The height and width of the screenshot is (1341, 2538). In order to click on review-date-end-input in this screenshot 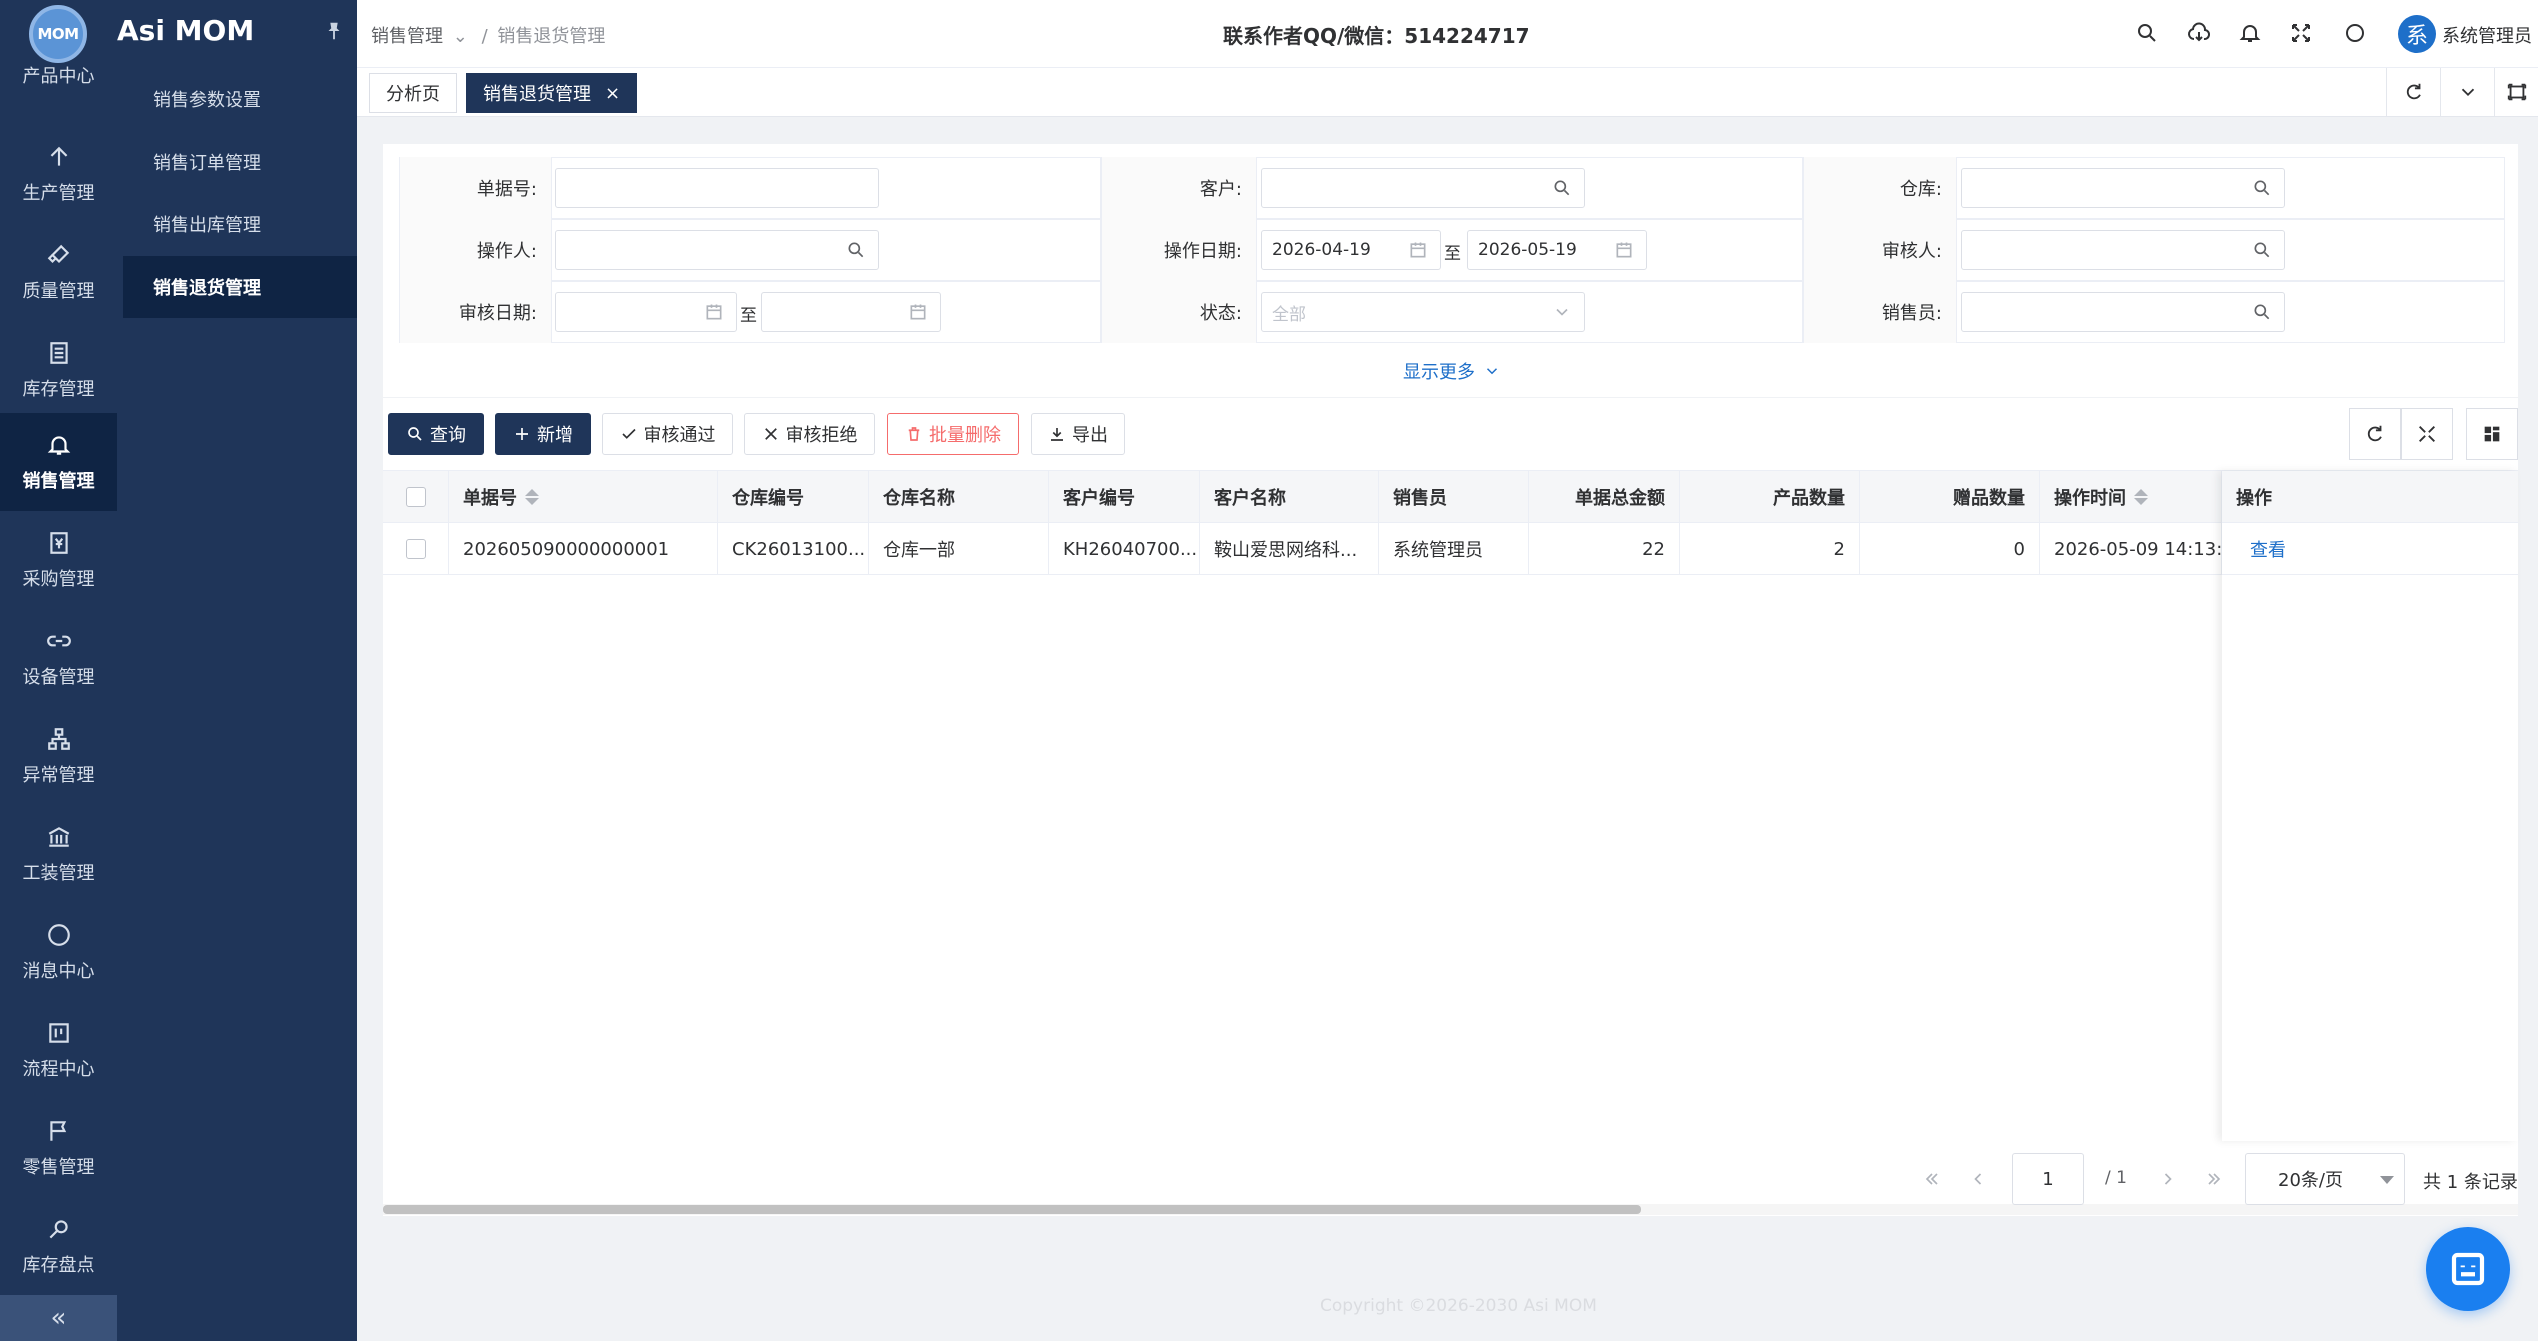, I will do `click(851, 312)`.